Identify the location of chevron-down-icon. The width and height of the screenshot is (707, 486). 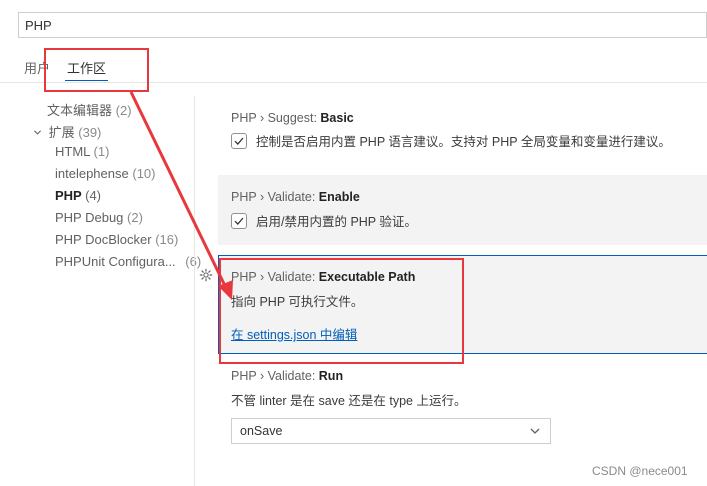
(535, 431).